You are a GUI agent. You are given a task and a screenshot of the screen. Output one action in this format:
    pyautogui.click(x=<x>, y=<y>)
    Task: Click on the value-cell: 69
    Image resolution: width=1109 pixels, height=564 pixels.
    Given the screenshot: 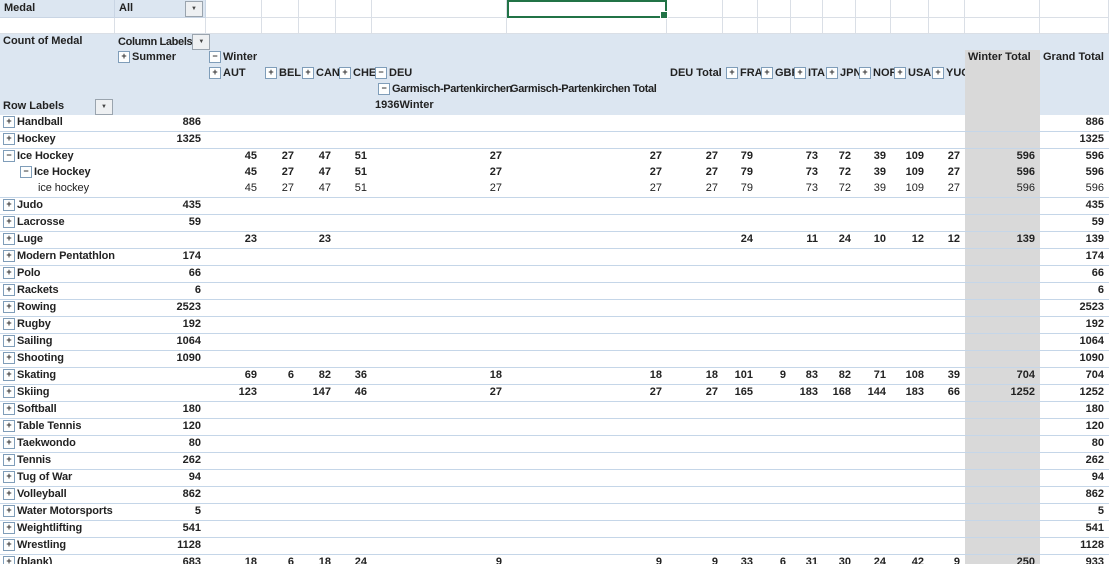 What is the action you would take?
    pyautogui.click(x=234, y=376)
    